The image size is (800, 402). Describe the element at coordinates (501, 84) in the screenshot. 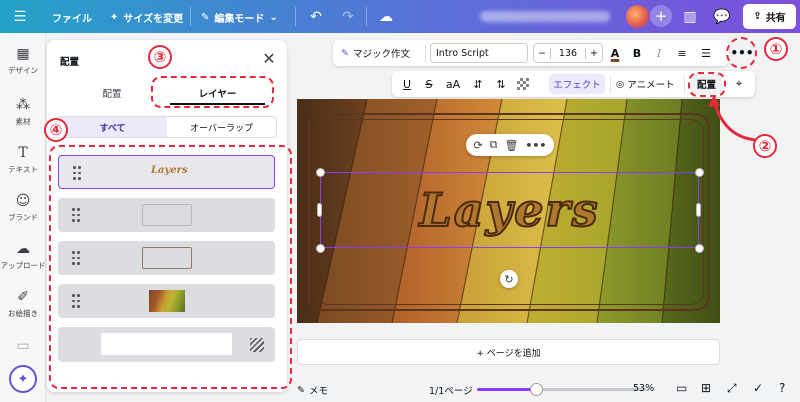

I see `vertical-text-icon: ⇅` at that location.